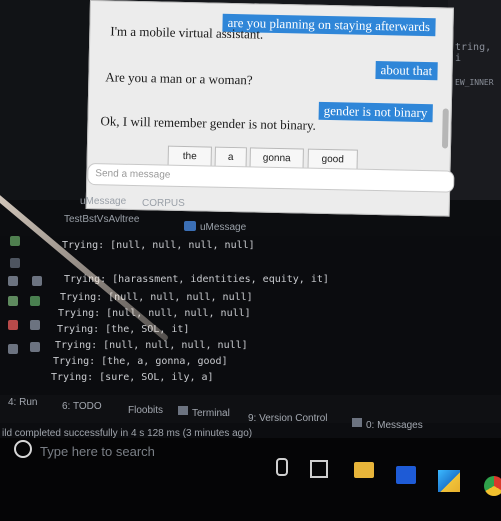  I want to click on stop-icon, so click(15, 263).